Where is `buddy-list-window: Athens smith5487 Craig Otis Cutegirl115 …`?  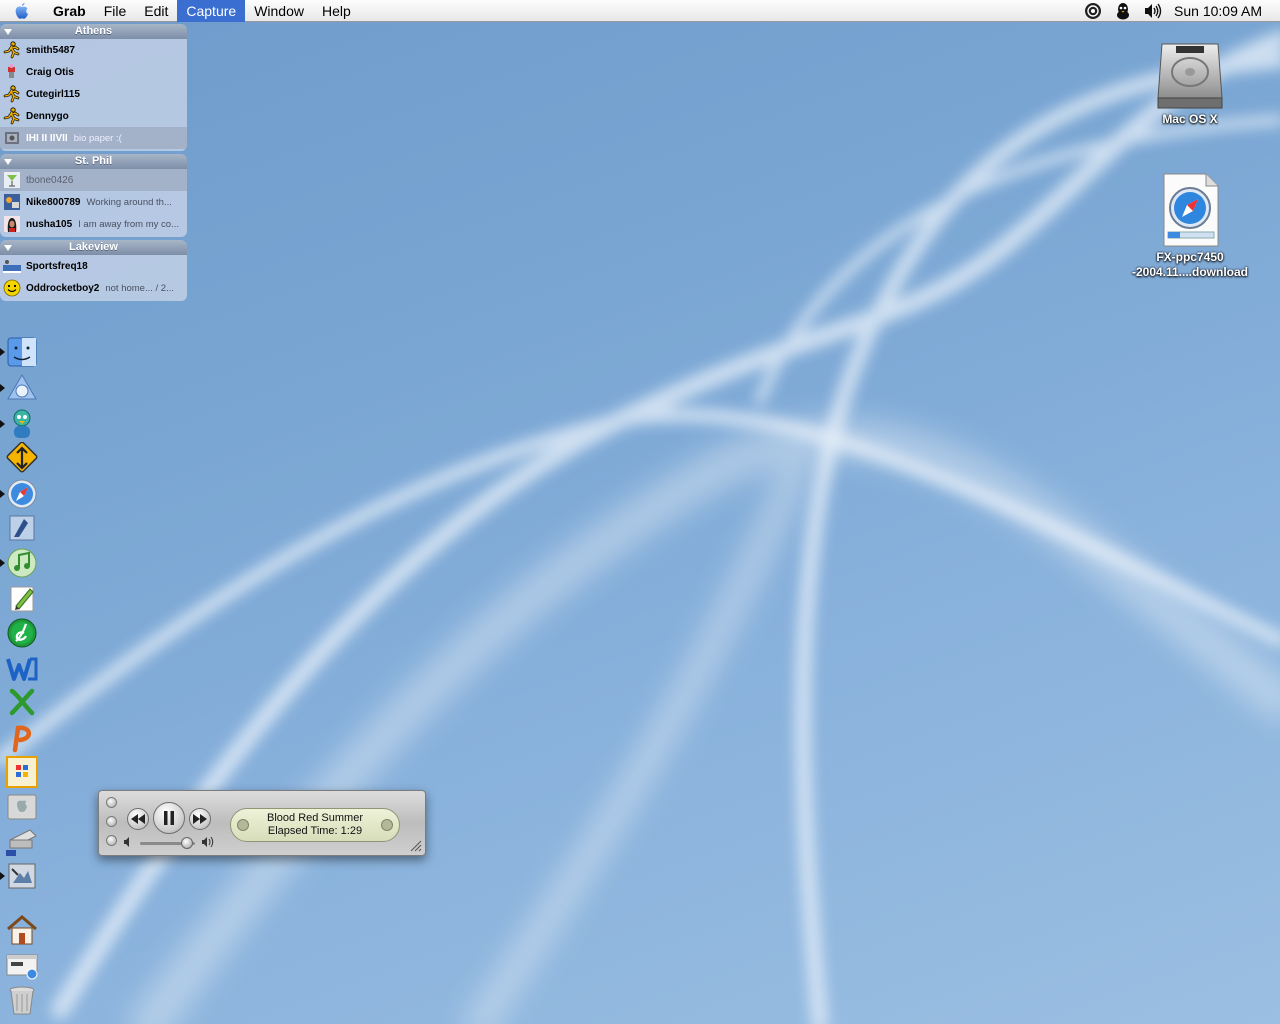 buddy-list-window: Athens smith5487 Craig Otis Cutegirl115 … is located at coordinates (93, 164).